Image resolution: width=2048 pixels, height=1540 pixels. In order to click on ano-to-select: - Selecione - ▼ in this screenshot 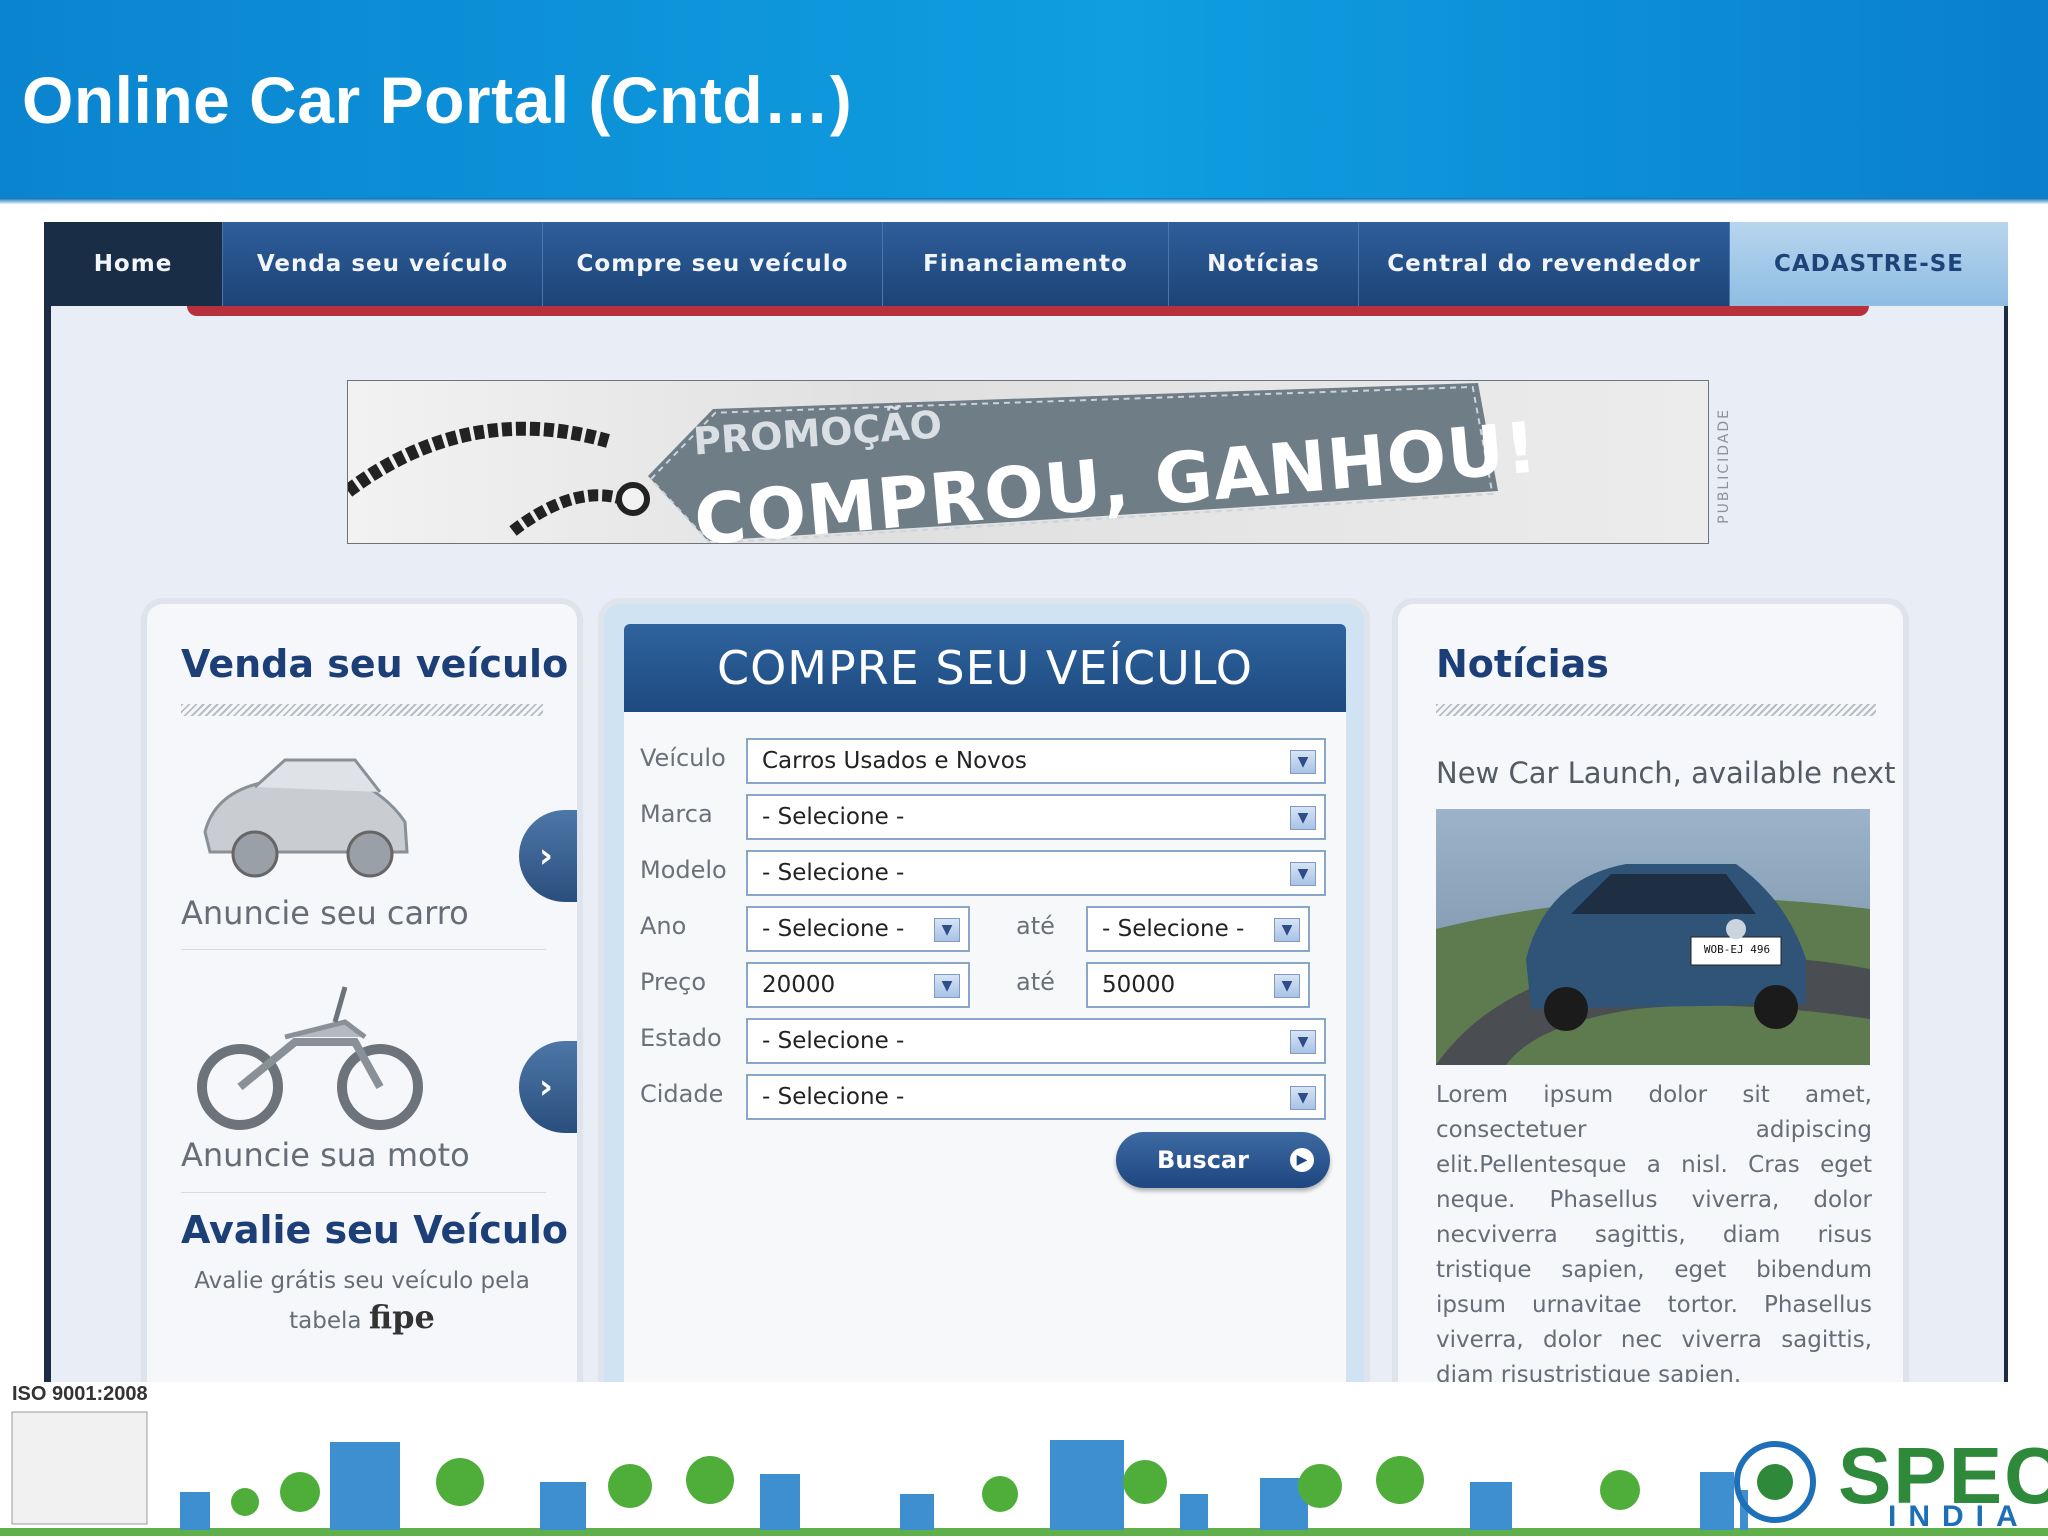, I will do `click(1198, 929)`.